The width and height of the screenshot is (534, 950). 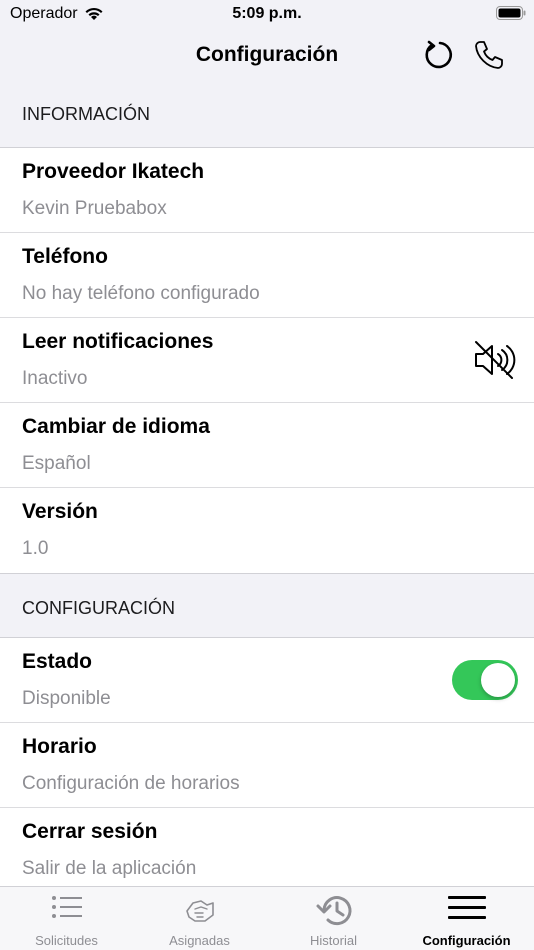 I want to click on row-horario: Horario Configuración de horarios, so click(x=267, y=765).